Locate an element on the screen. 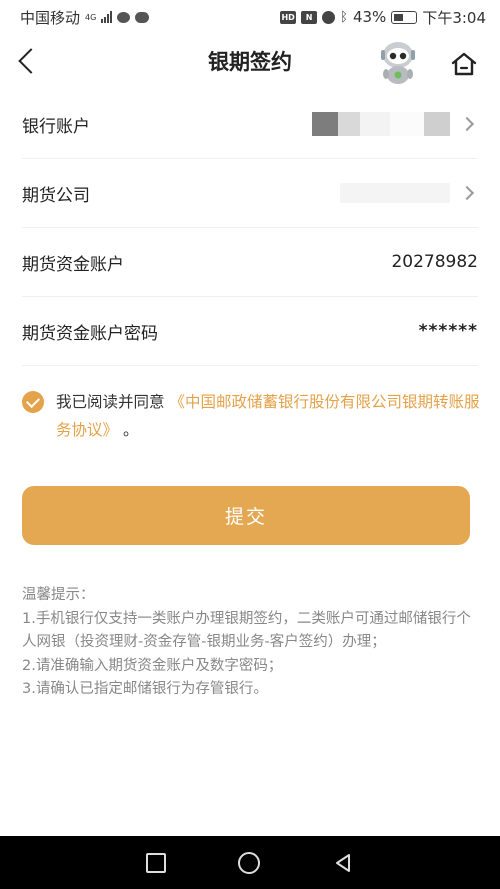 The height and width of the screenshot is (889, 500). status-bar: 中国移动 4G HD N ᛒ 43% 下午3:04 is located at coordinates (250, 17).